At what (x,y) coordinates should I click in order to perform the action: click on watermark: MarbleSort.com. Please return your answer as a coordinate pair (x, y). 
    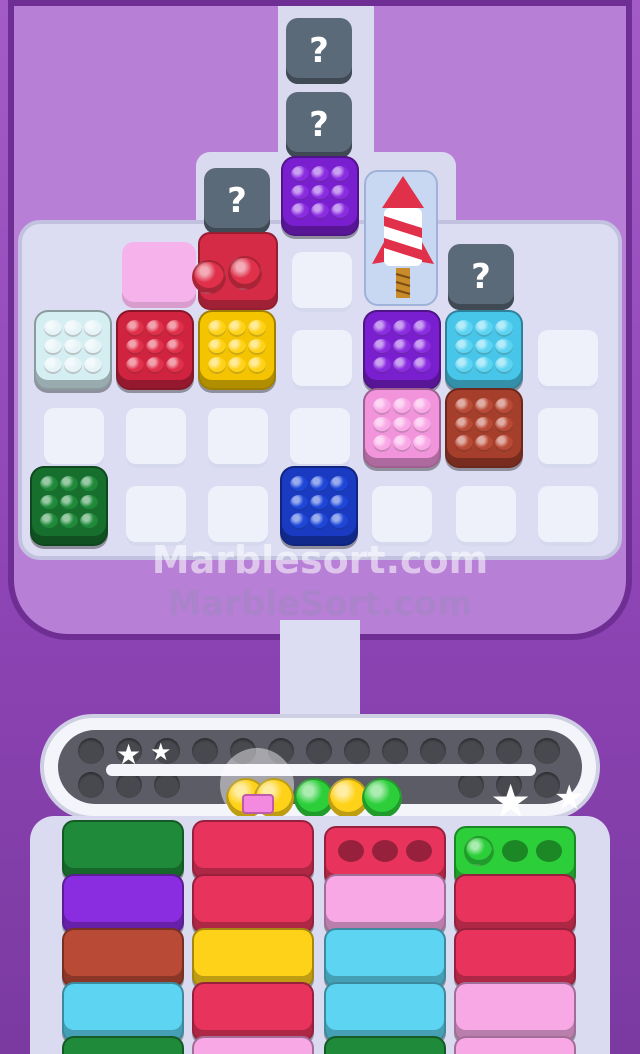
    Looking at the image, I should click on (320, 604).